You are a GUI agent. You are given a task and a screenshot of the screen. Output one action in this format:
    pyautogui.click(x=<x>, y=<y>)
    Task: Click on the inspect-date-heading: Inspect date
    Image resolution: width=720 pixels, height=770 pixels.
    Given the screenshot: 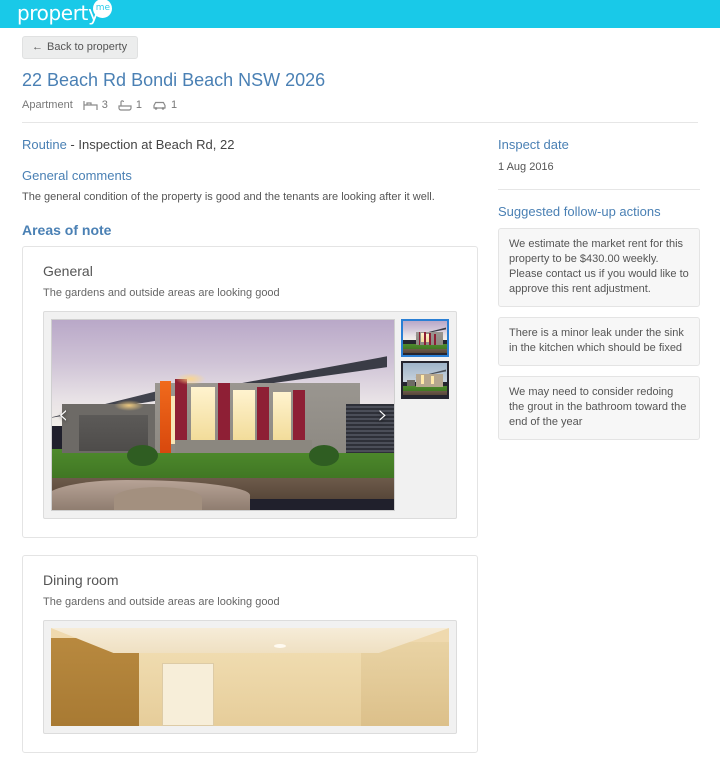 What is the action you would take?
    pyautogui.click(x=533, y=144)
    